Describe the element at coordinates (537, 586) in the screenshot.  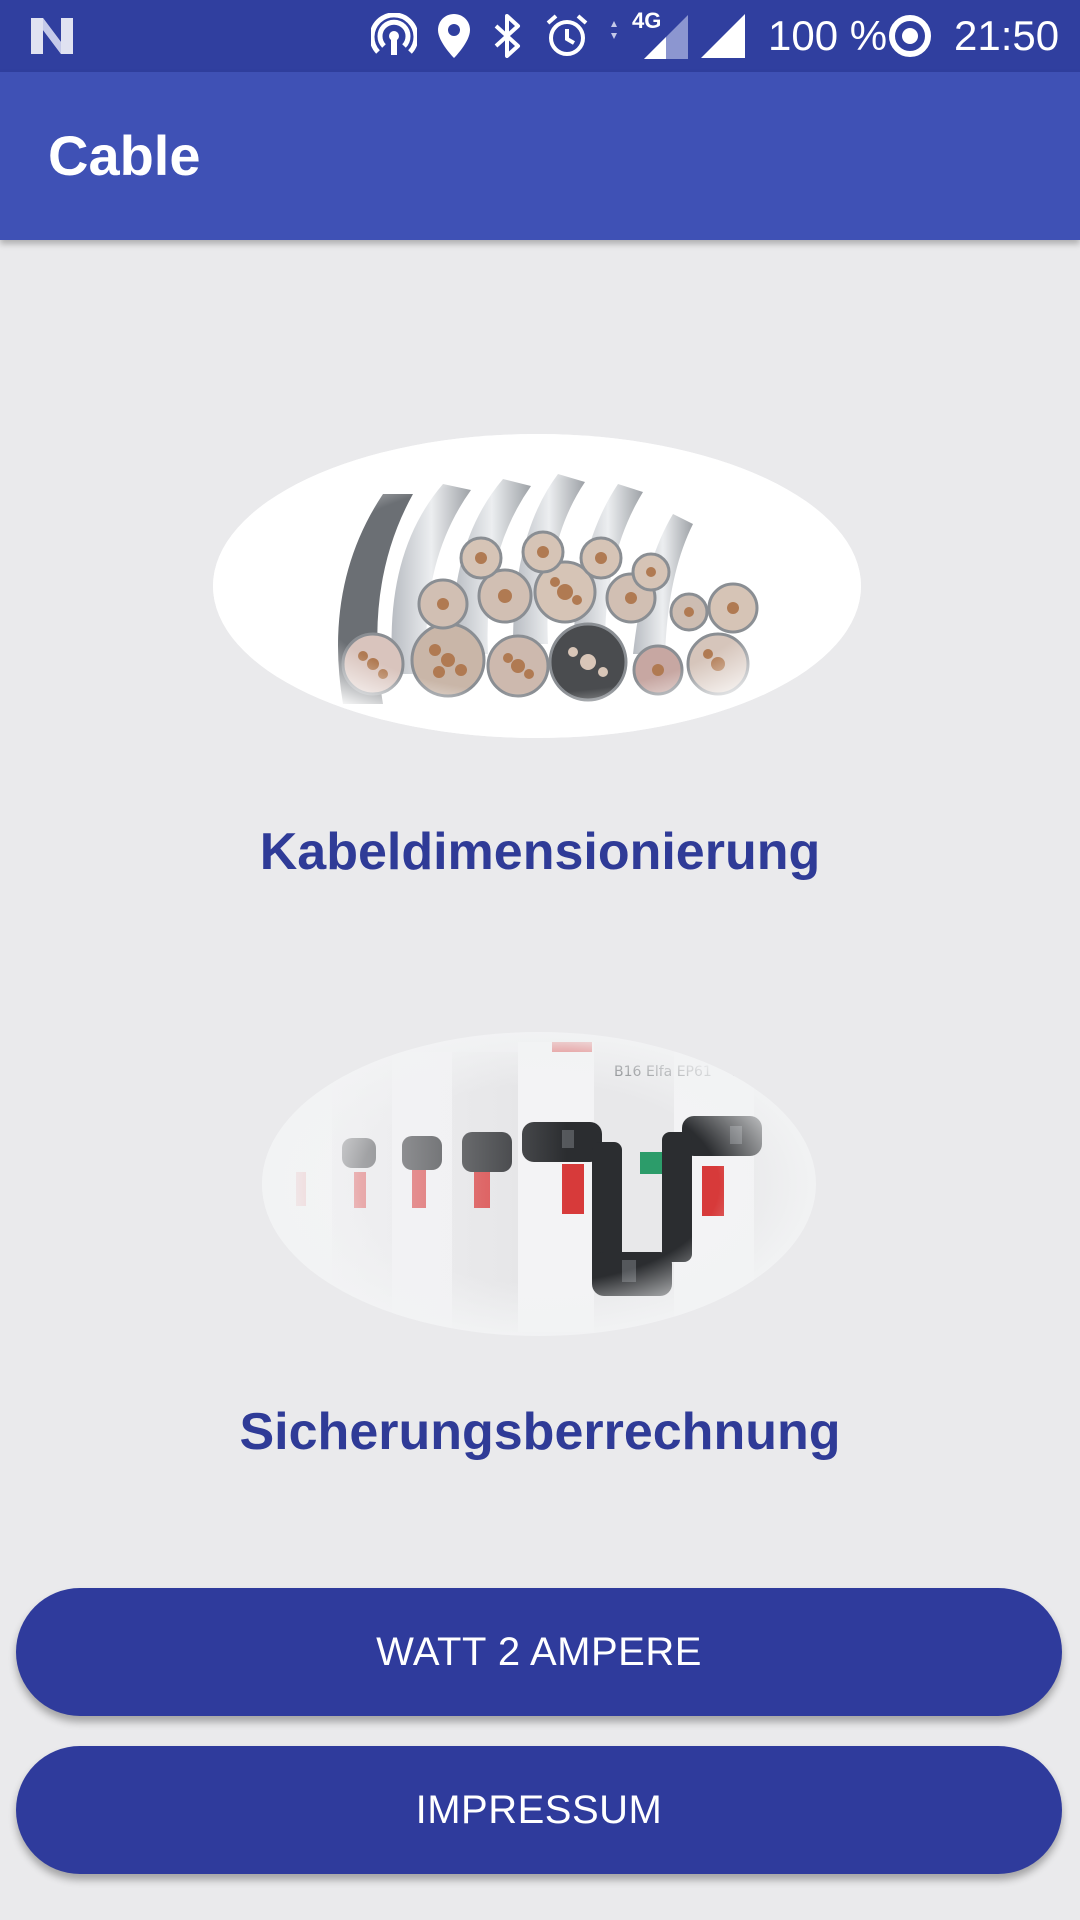
I see `cable-bundle-image` at that location.